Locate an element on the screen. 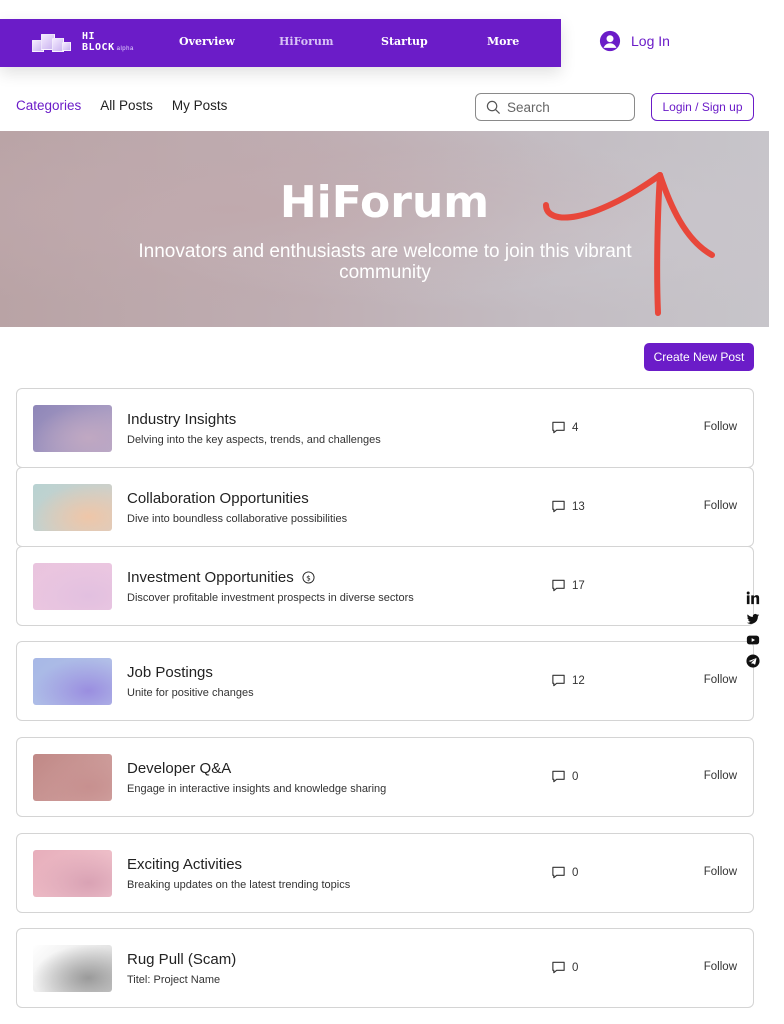  log-in-label: Log In is located at coordinates (650, 41).